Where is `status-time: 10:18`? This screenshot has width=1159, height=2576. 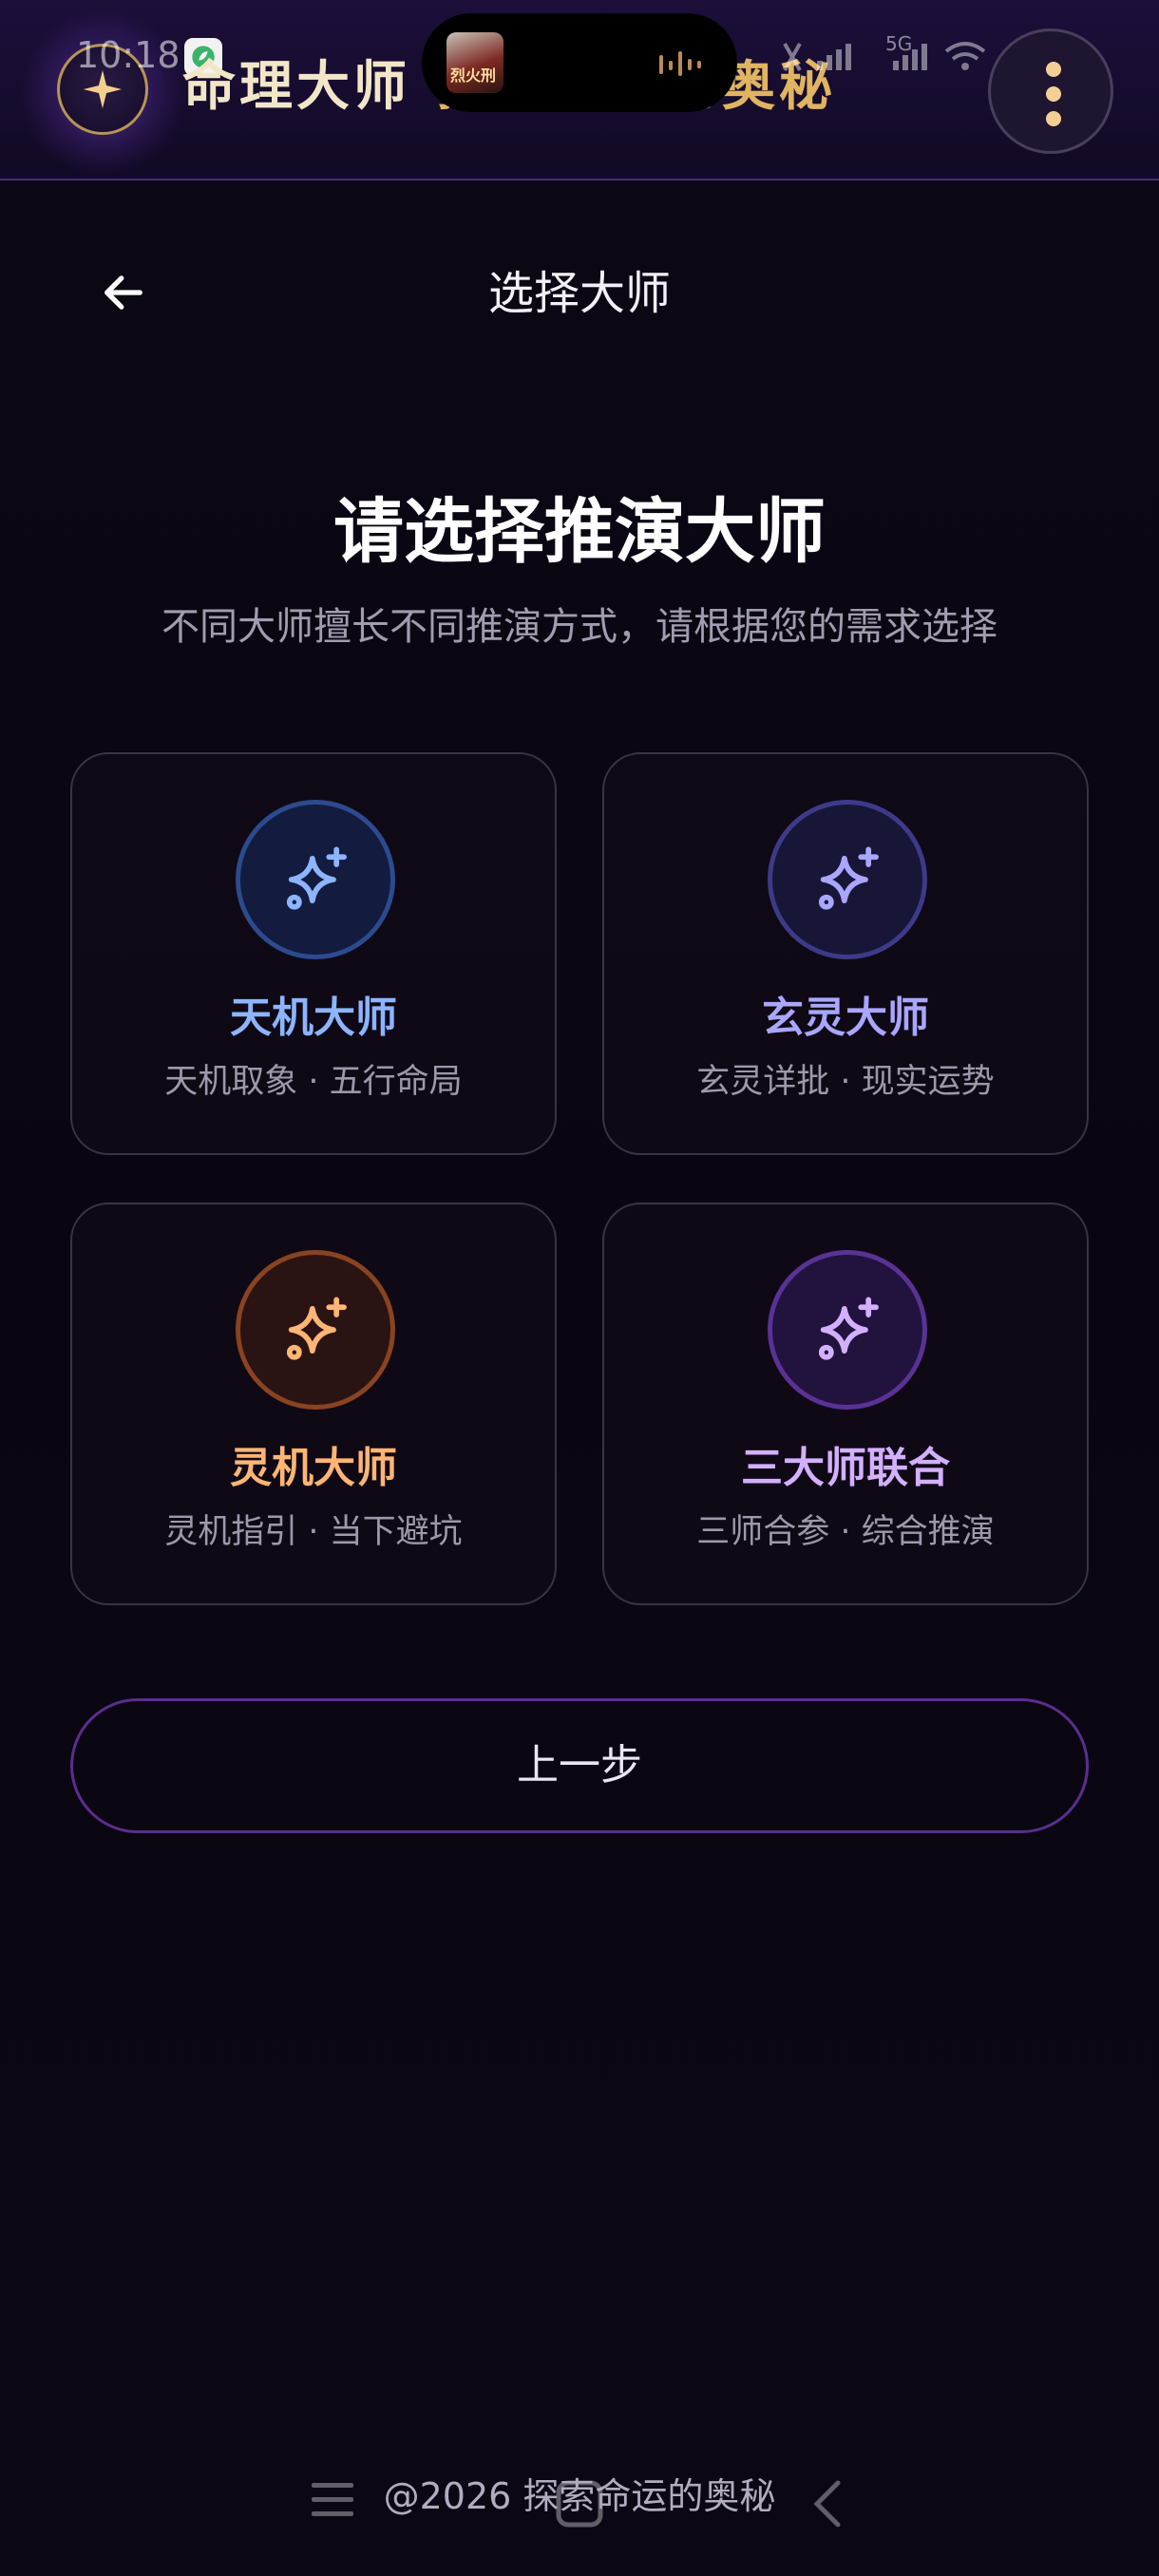
status-time: 10:18 is located at coordinates (128, 55).